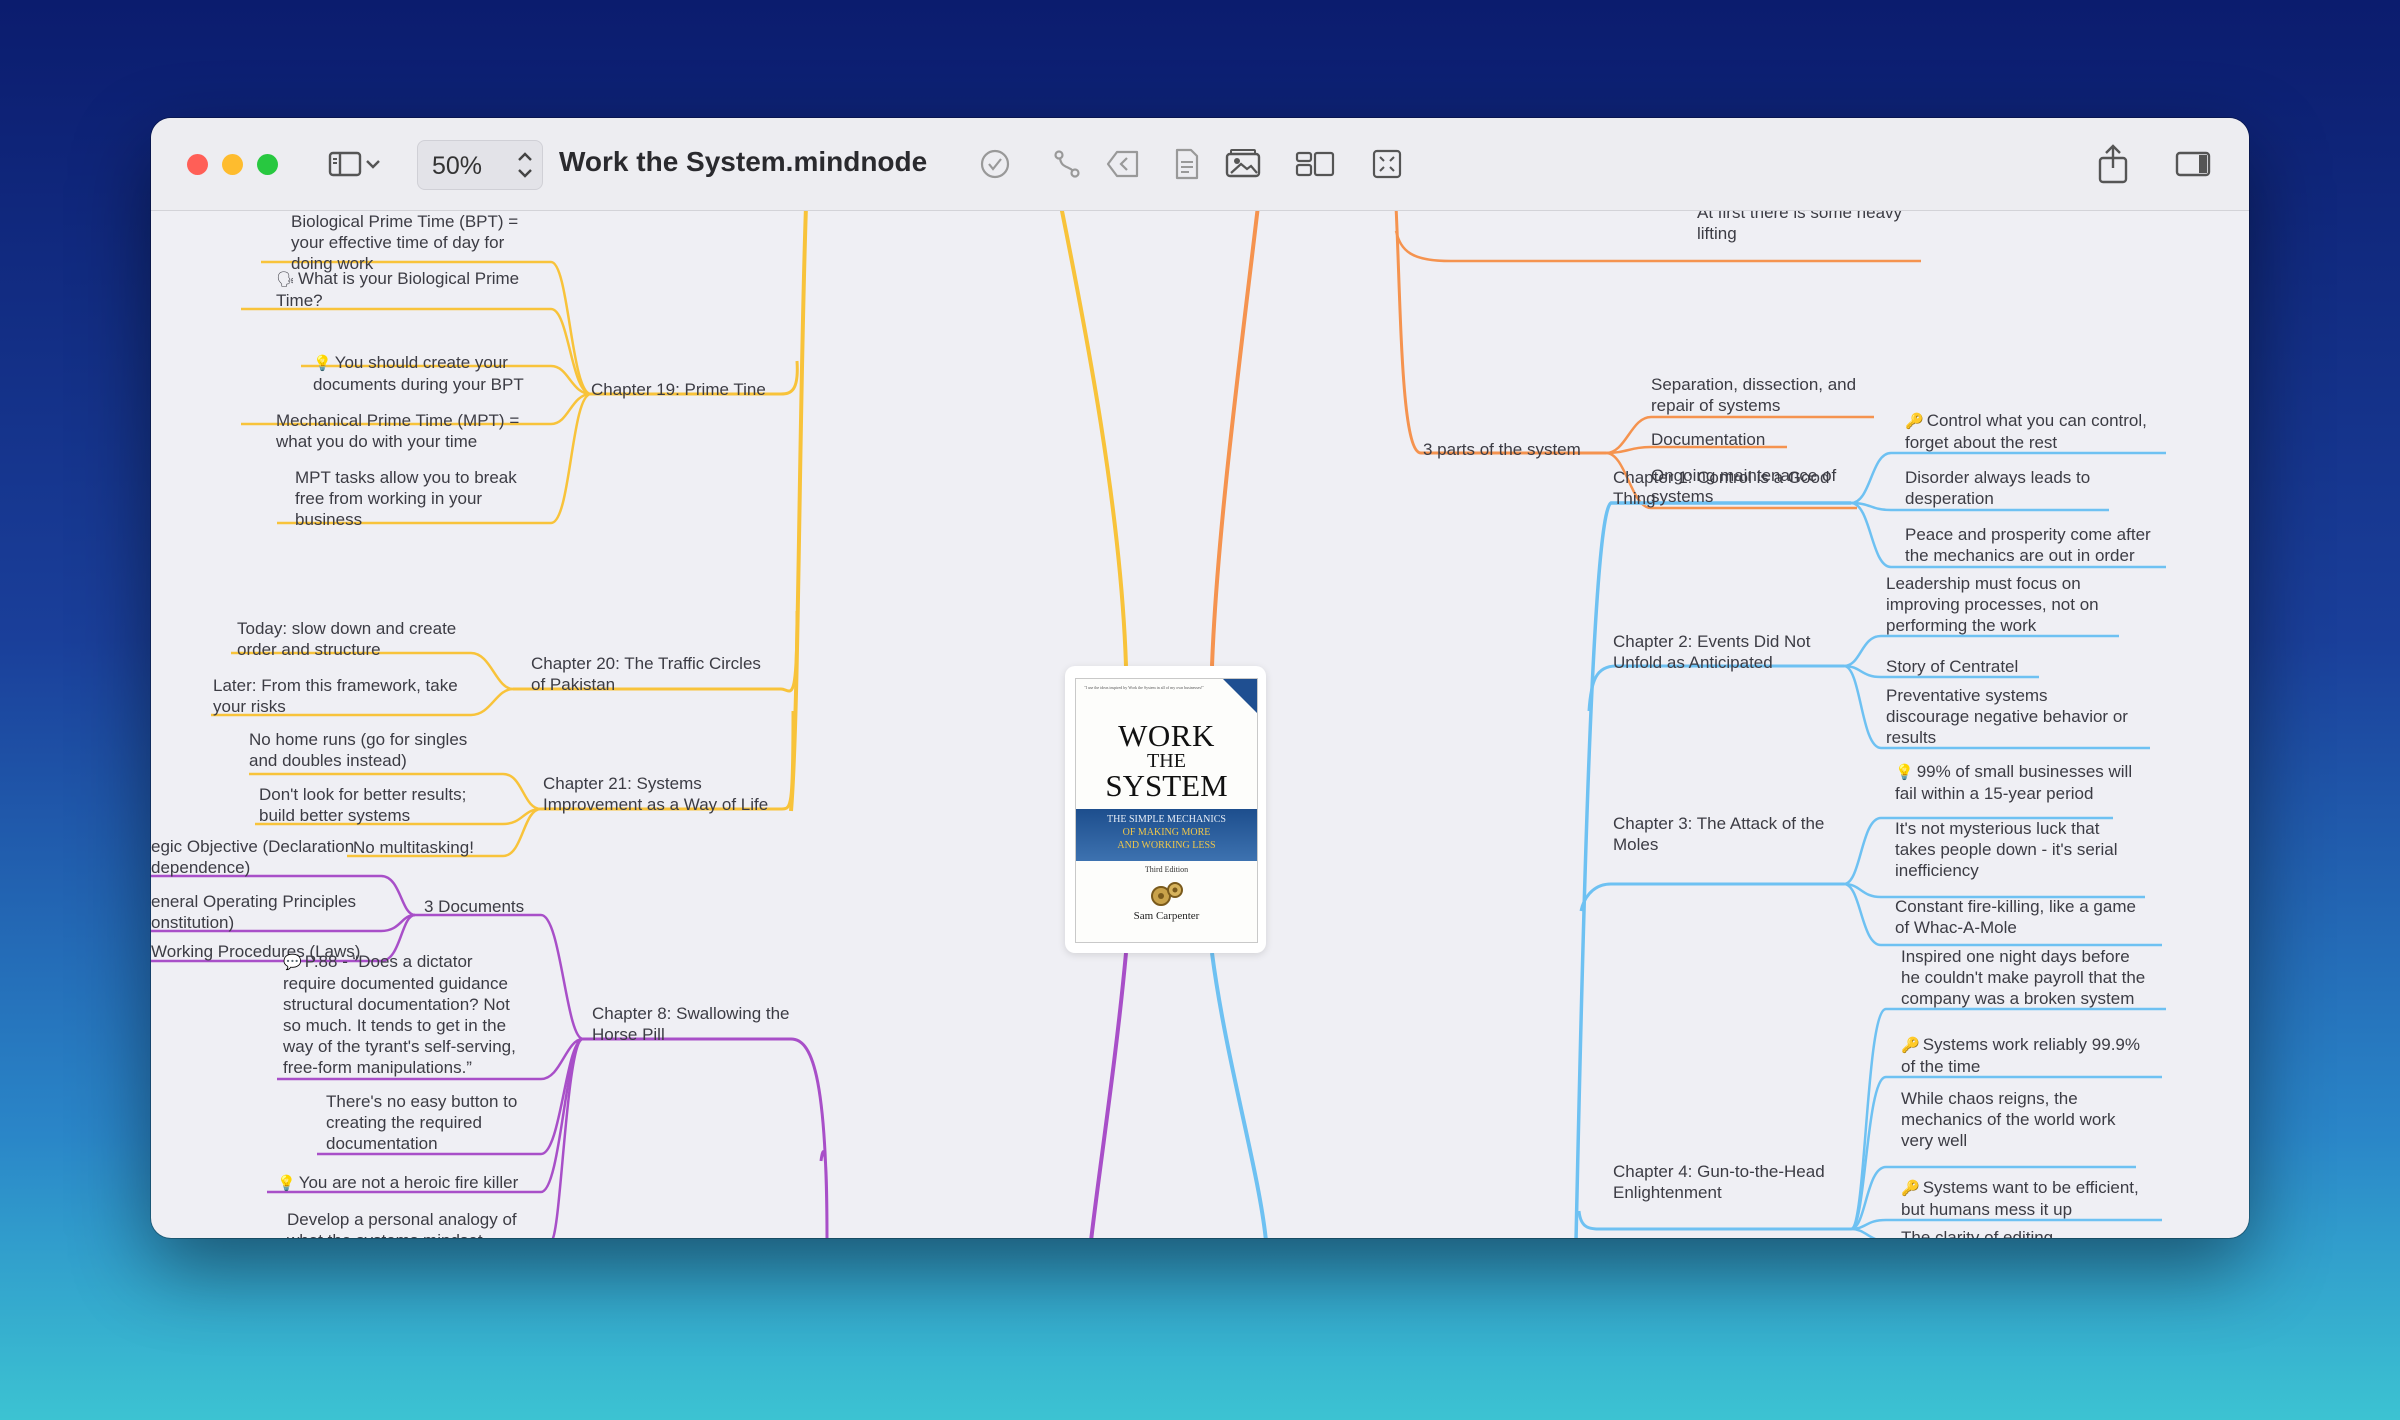  I want to click on speech-bubble-icon: 💬, so click(292, 962).